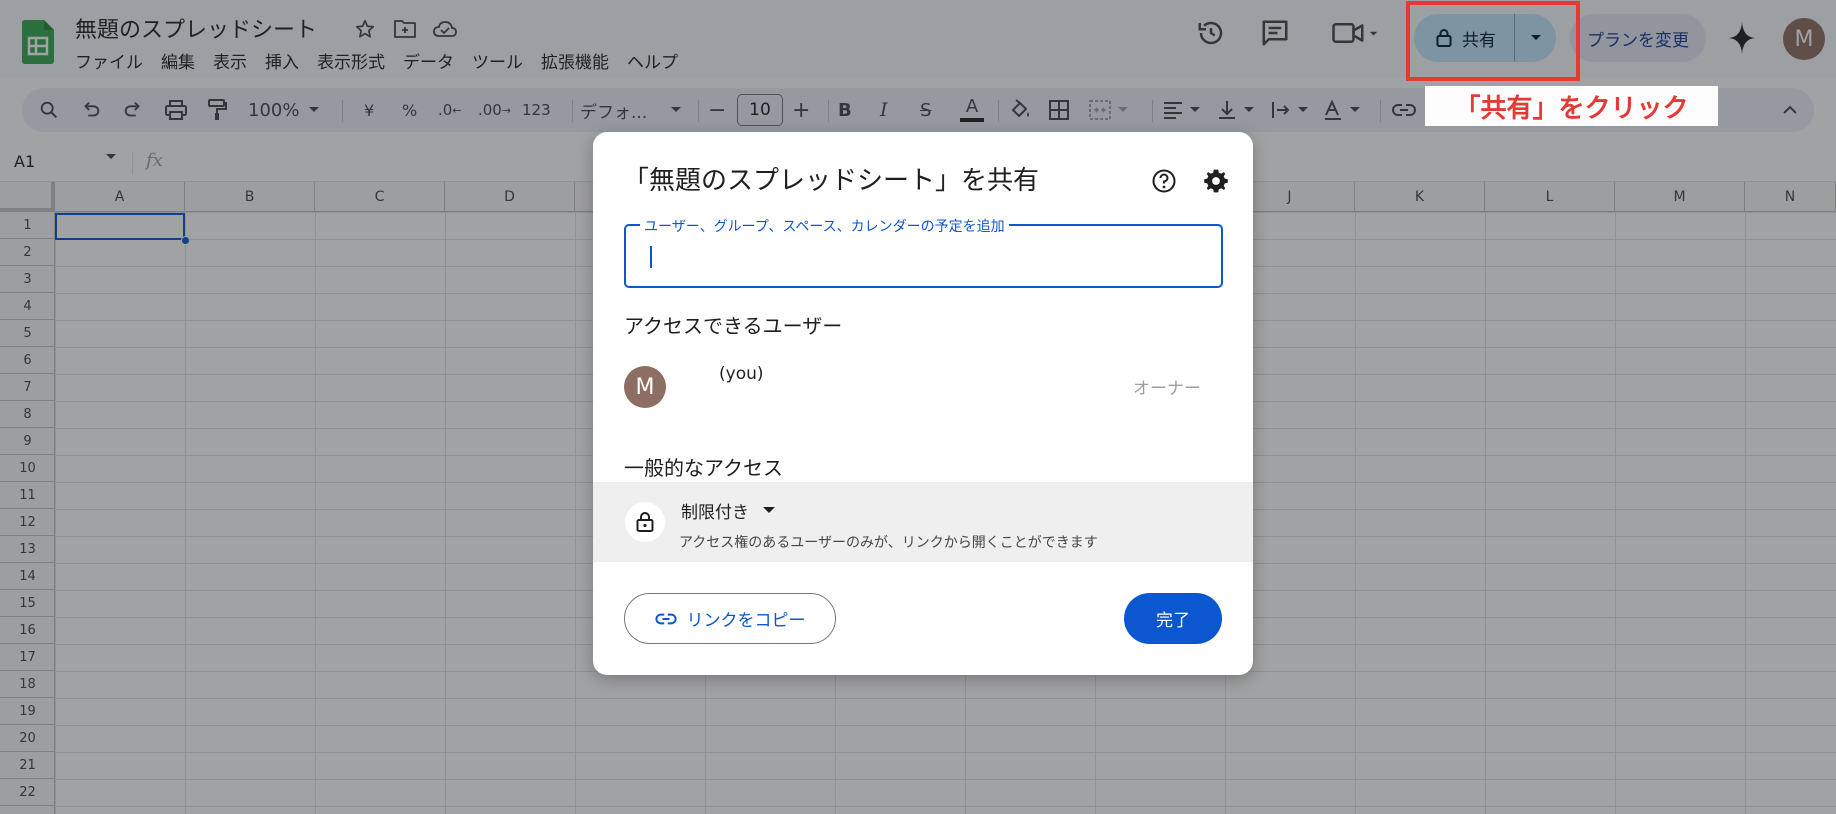 The width and height of the screenshot is (1836, 814). I want to click on people-with-access-heading: アクセスできるユーザー, so click(733, 326).